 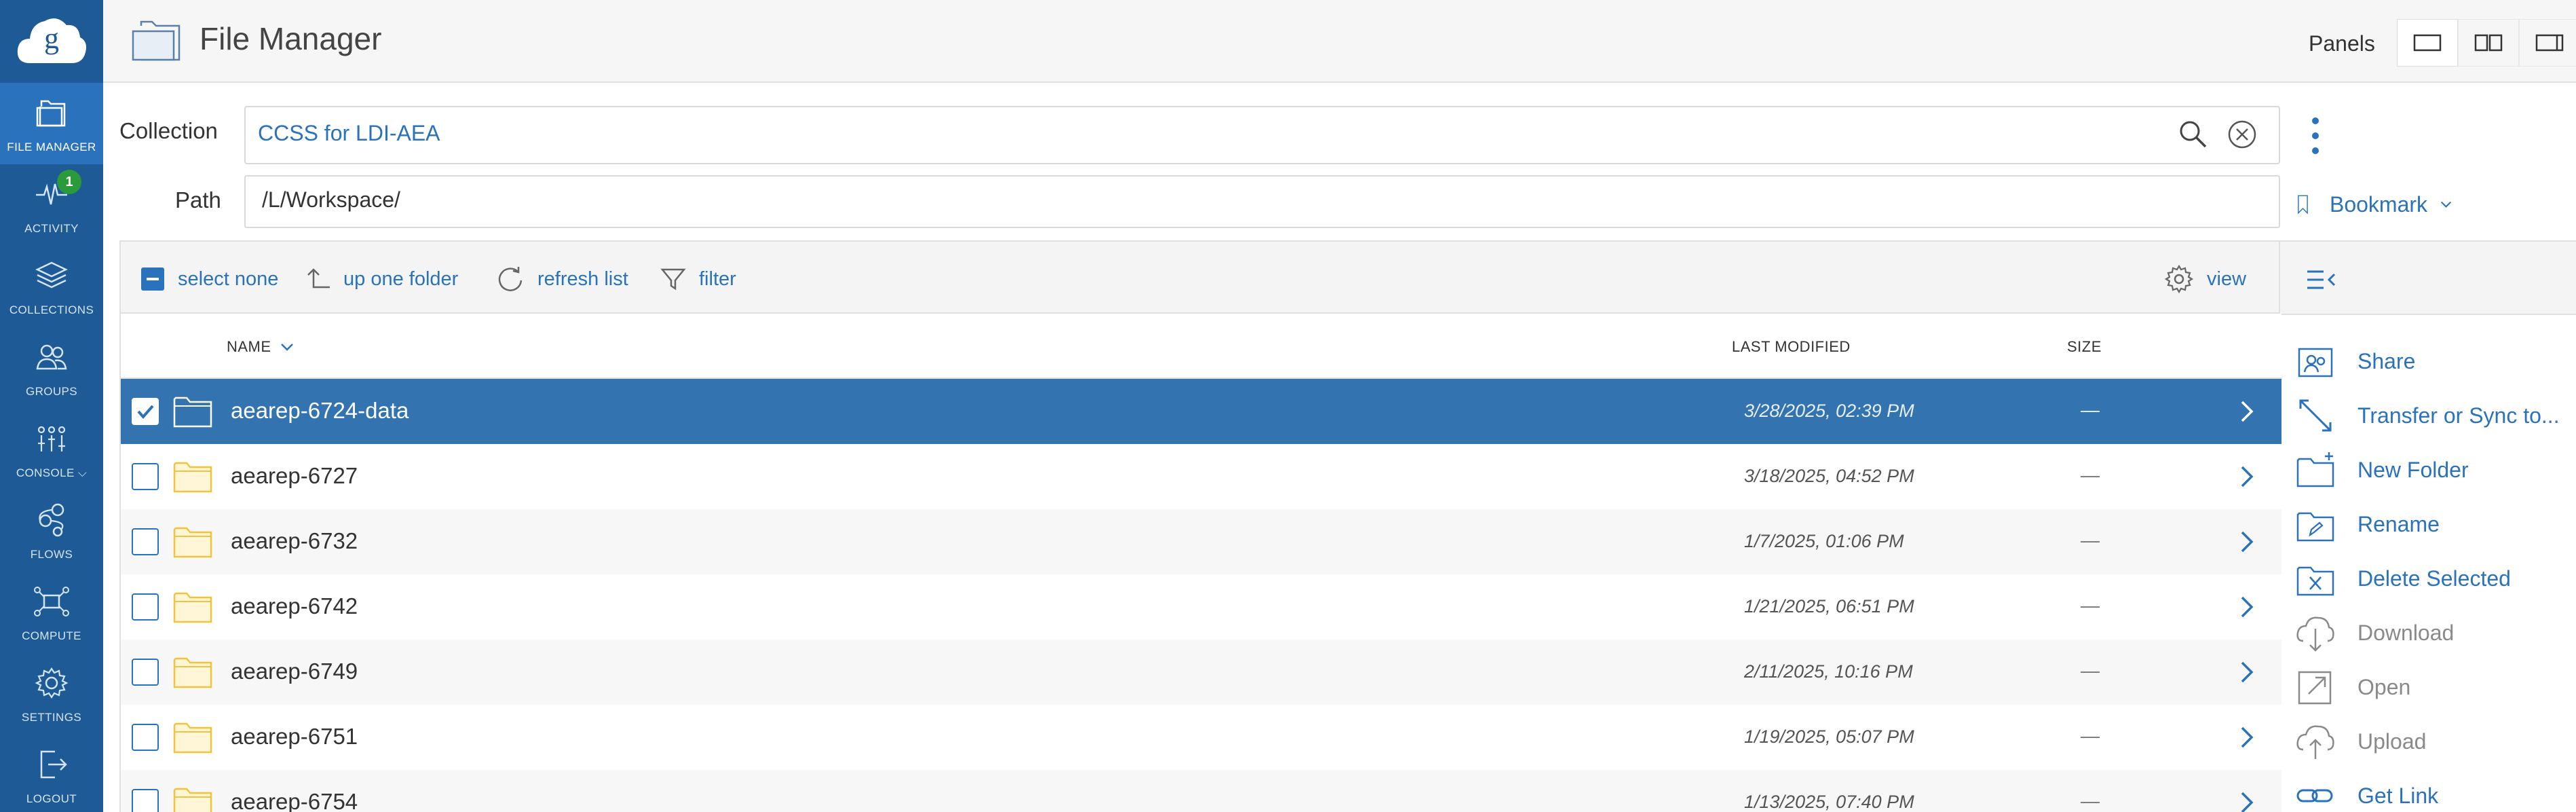 What do you see at coordinates (1201, 476) in the screenshot?
I see `table-row: aearep-6727 3/18/2025, 04:52 PM —` at bounding box center [1201, 476].